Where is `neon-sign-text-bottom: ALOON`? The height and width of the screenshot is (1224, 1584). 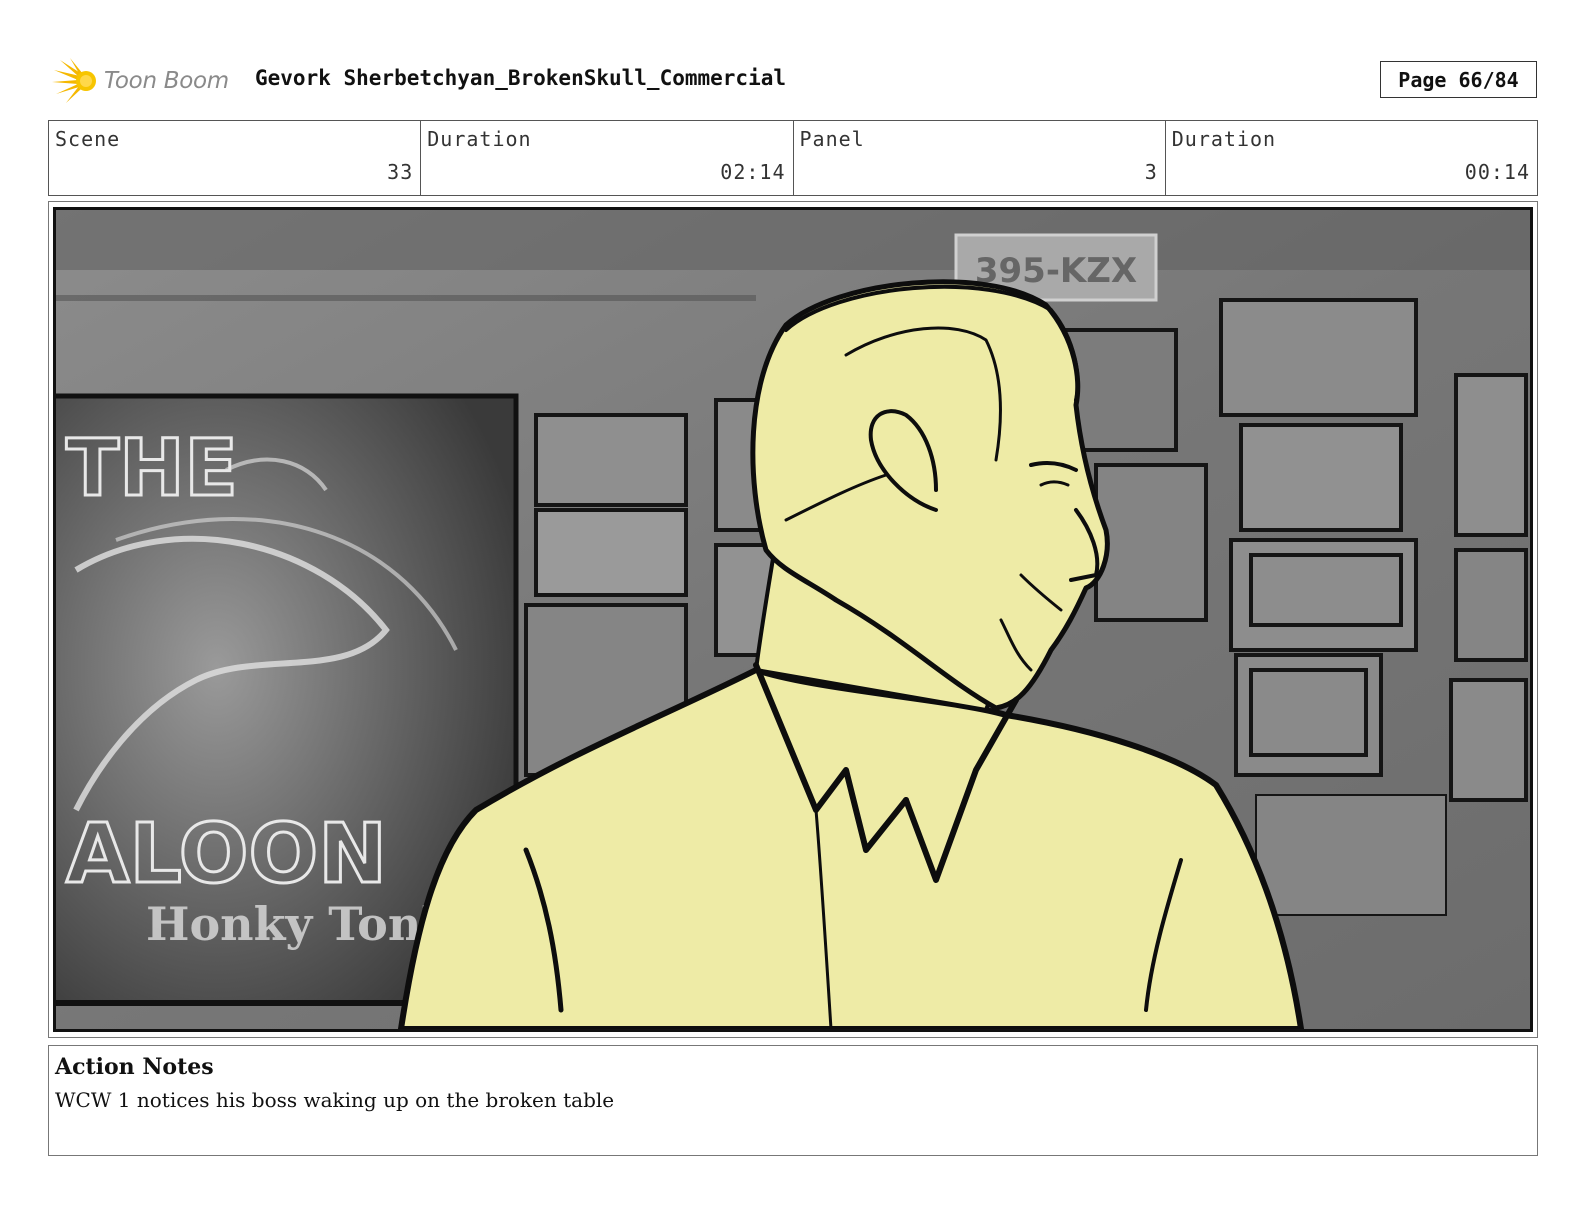 neon-sign-text-bottom: ALOON is located at coordinates (226, 854).